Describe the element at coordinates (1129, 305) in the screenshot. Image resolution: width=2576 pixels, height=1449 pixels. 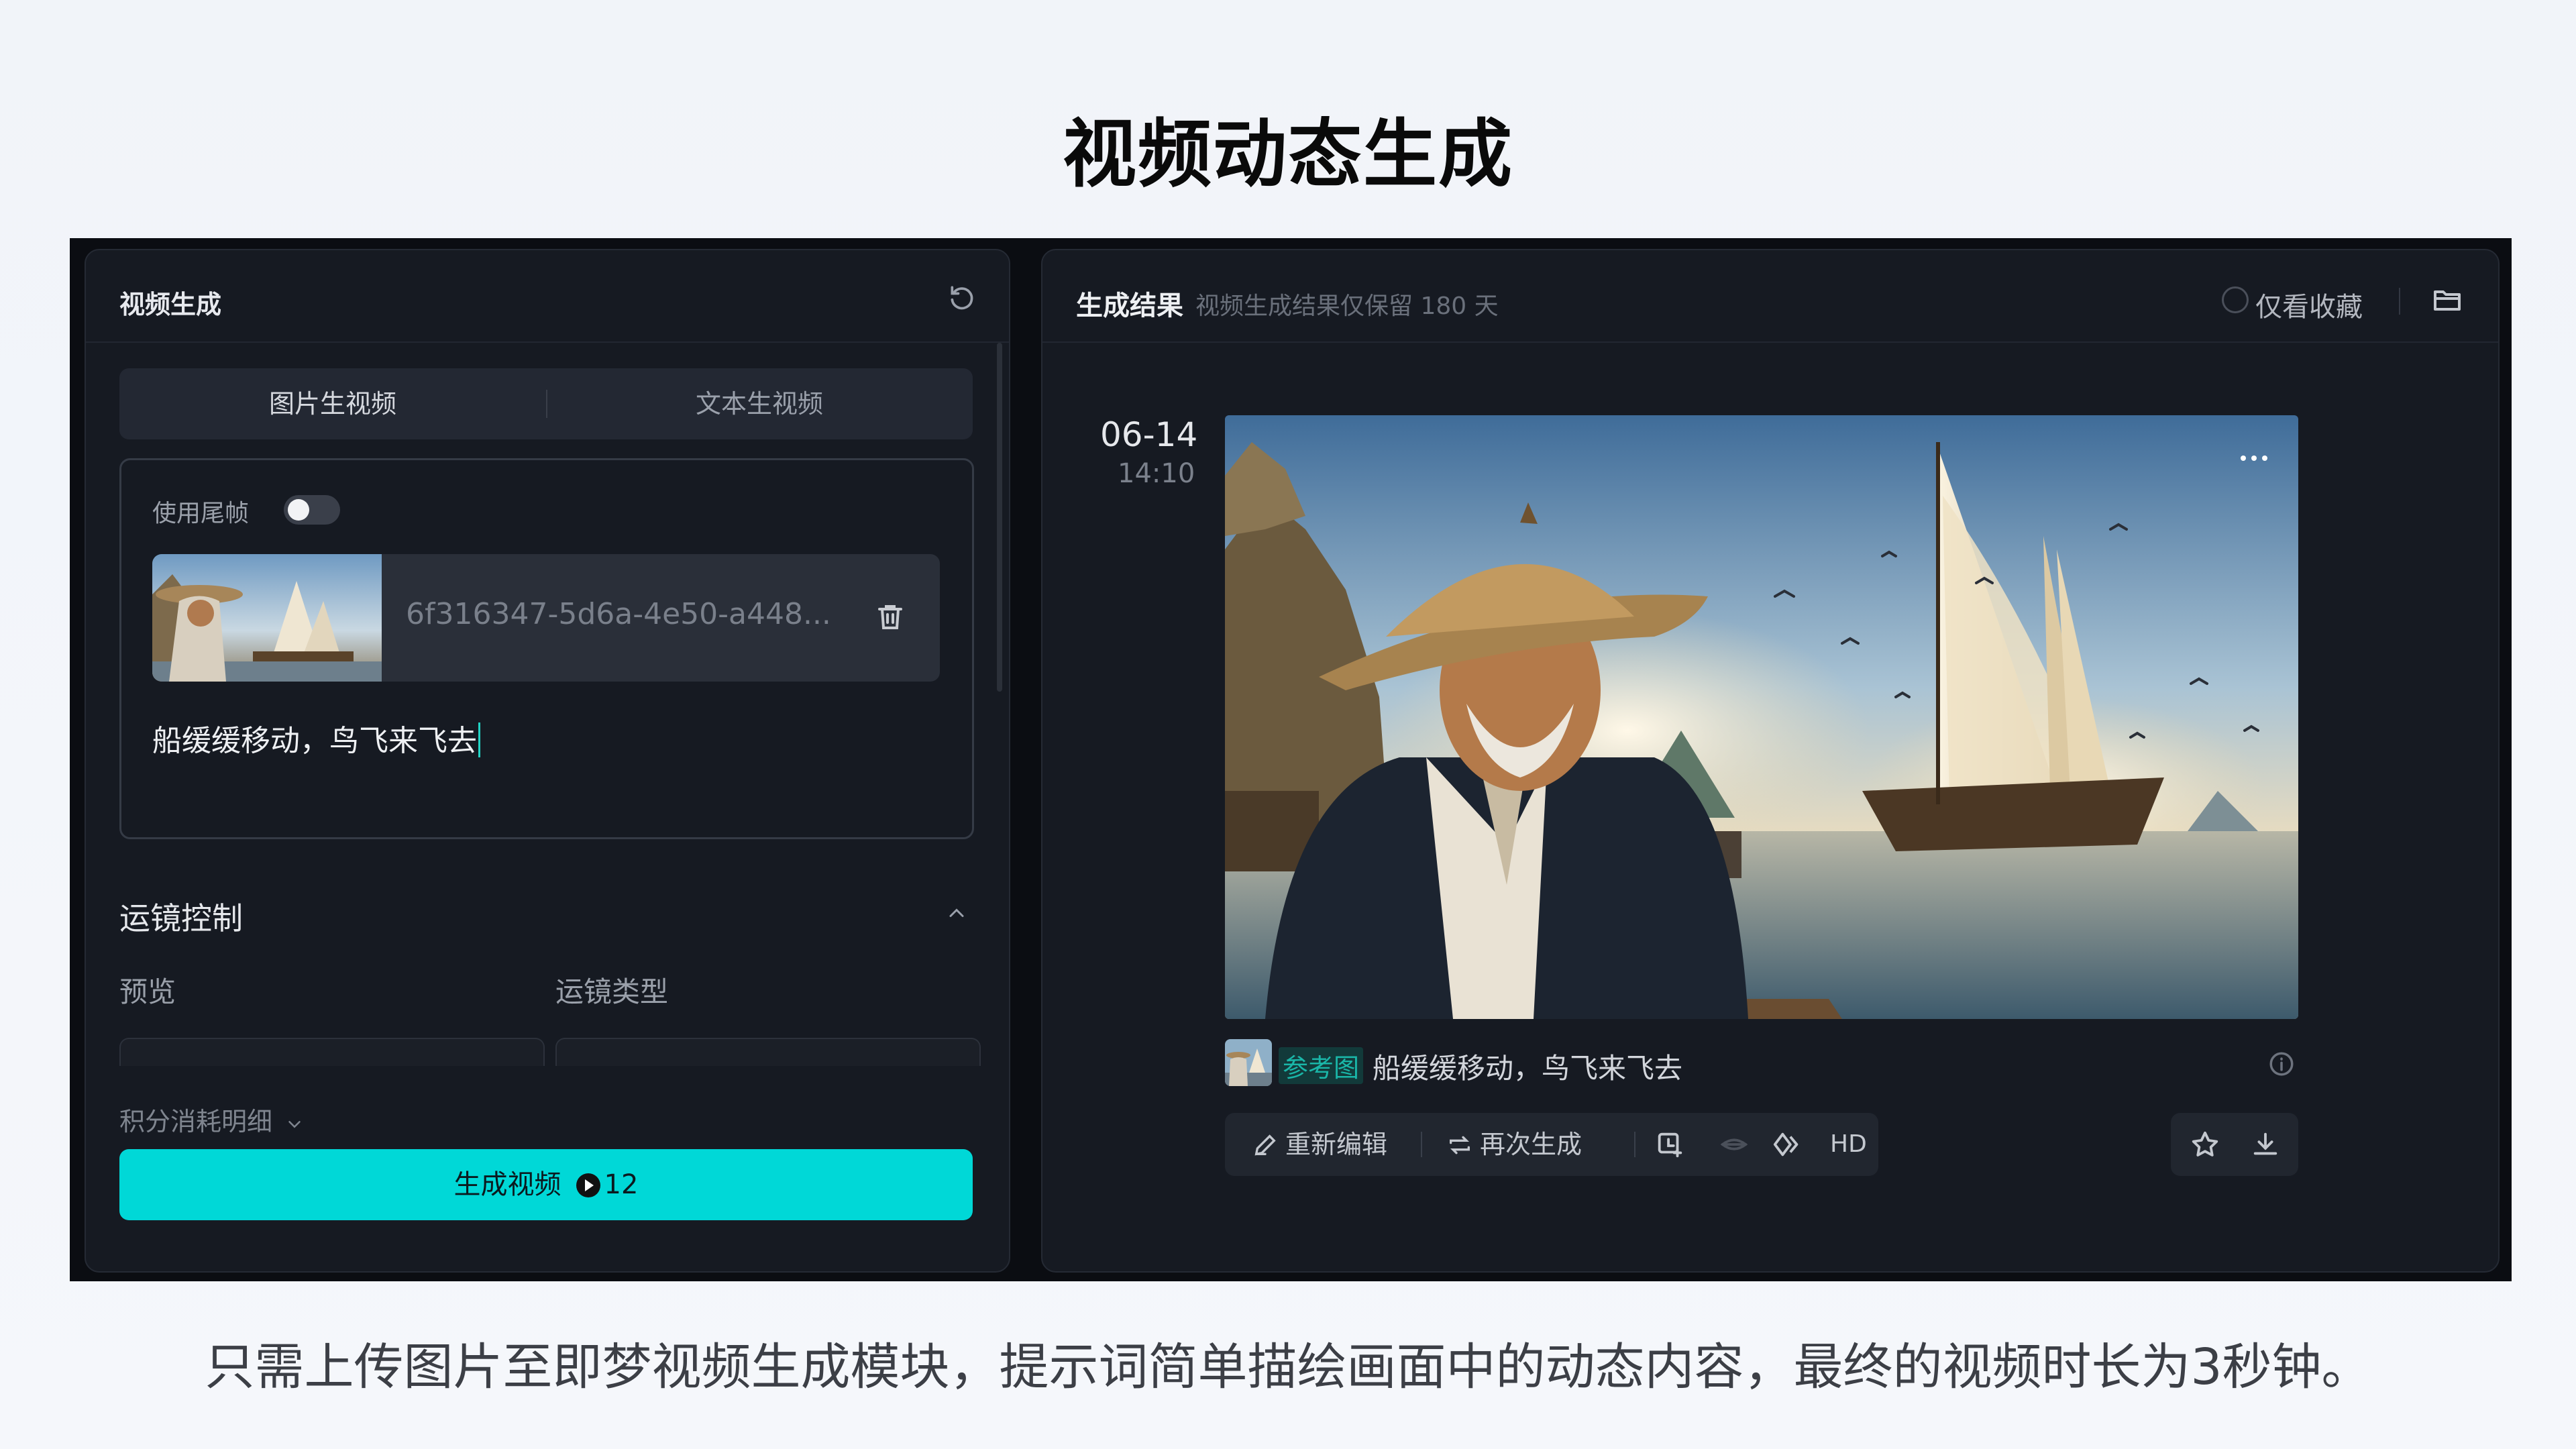
I see `results-title: 生成结果` at that location.